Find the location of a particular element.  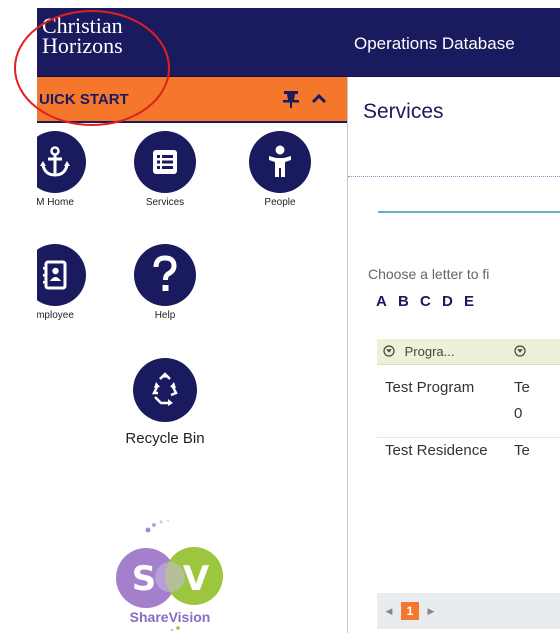

cell-second-line2: 0 is located at coordinates (518, 413).